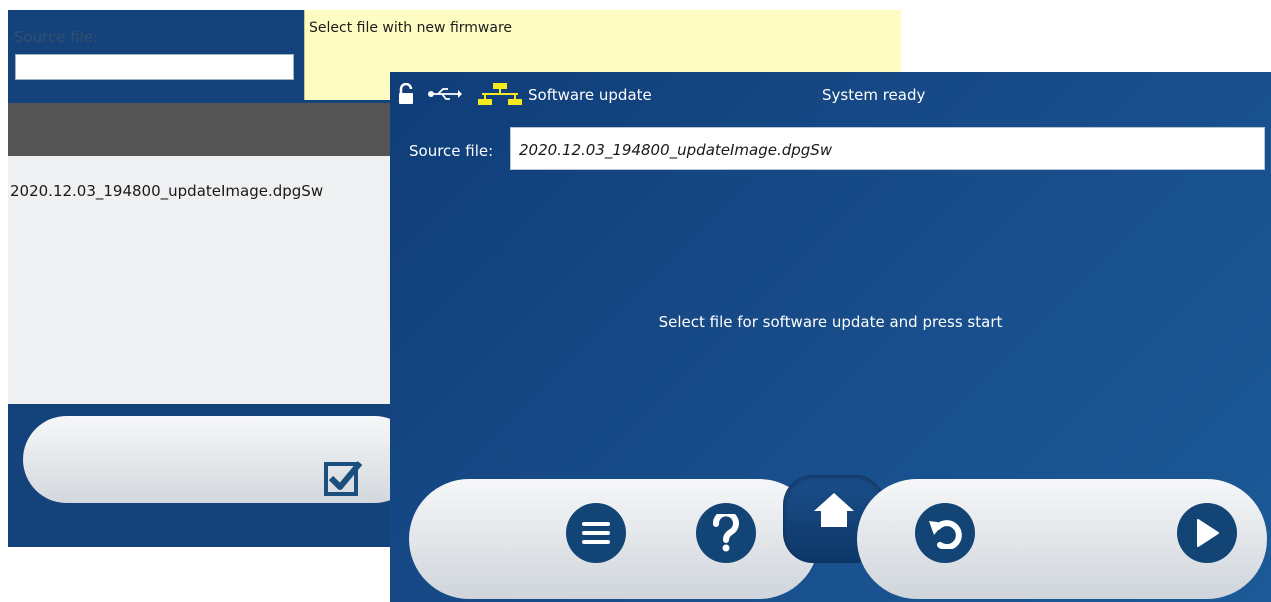  What do you see at coordinates (406, 93) in the screenshot?
I see `unlock-icon` at bounding box center [406, 93].